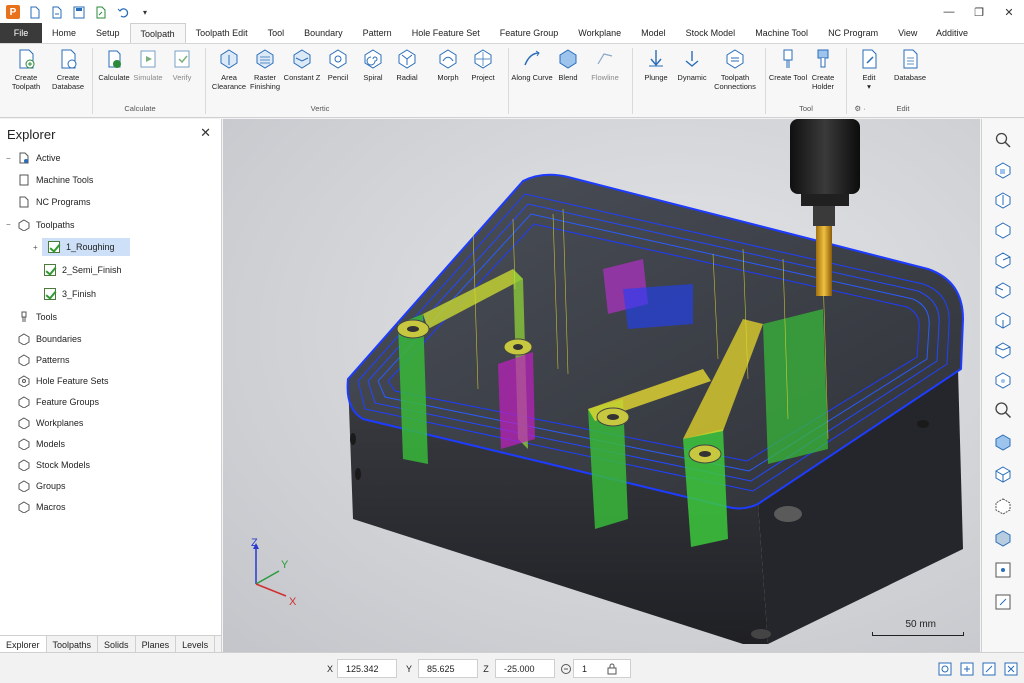 The width and height of the screenshot is (1024, 683). I want to click on tab-boundary: Boundary, so click(323, 33).